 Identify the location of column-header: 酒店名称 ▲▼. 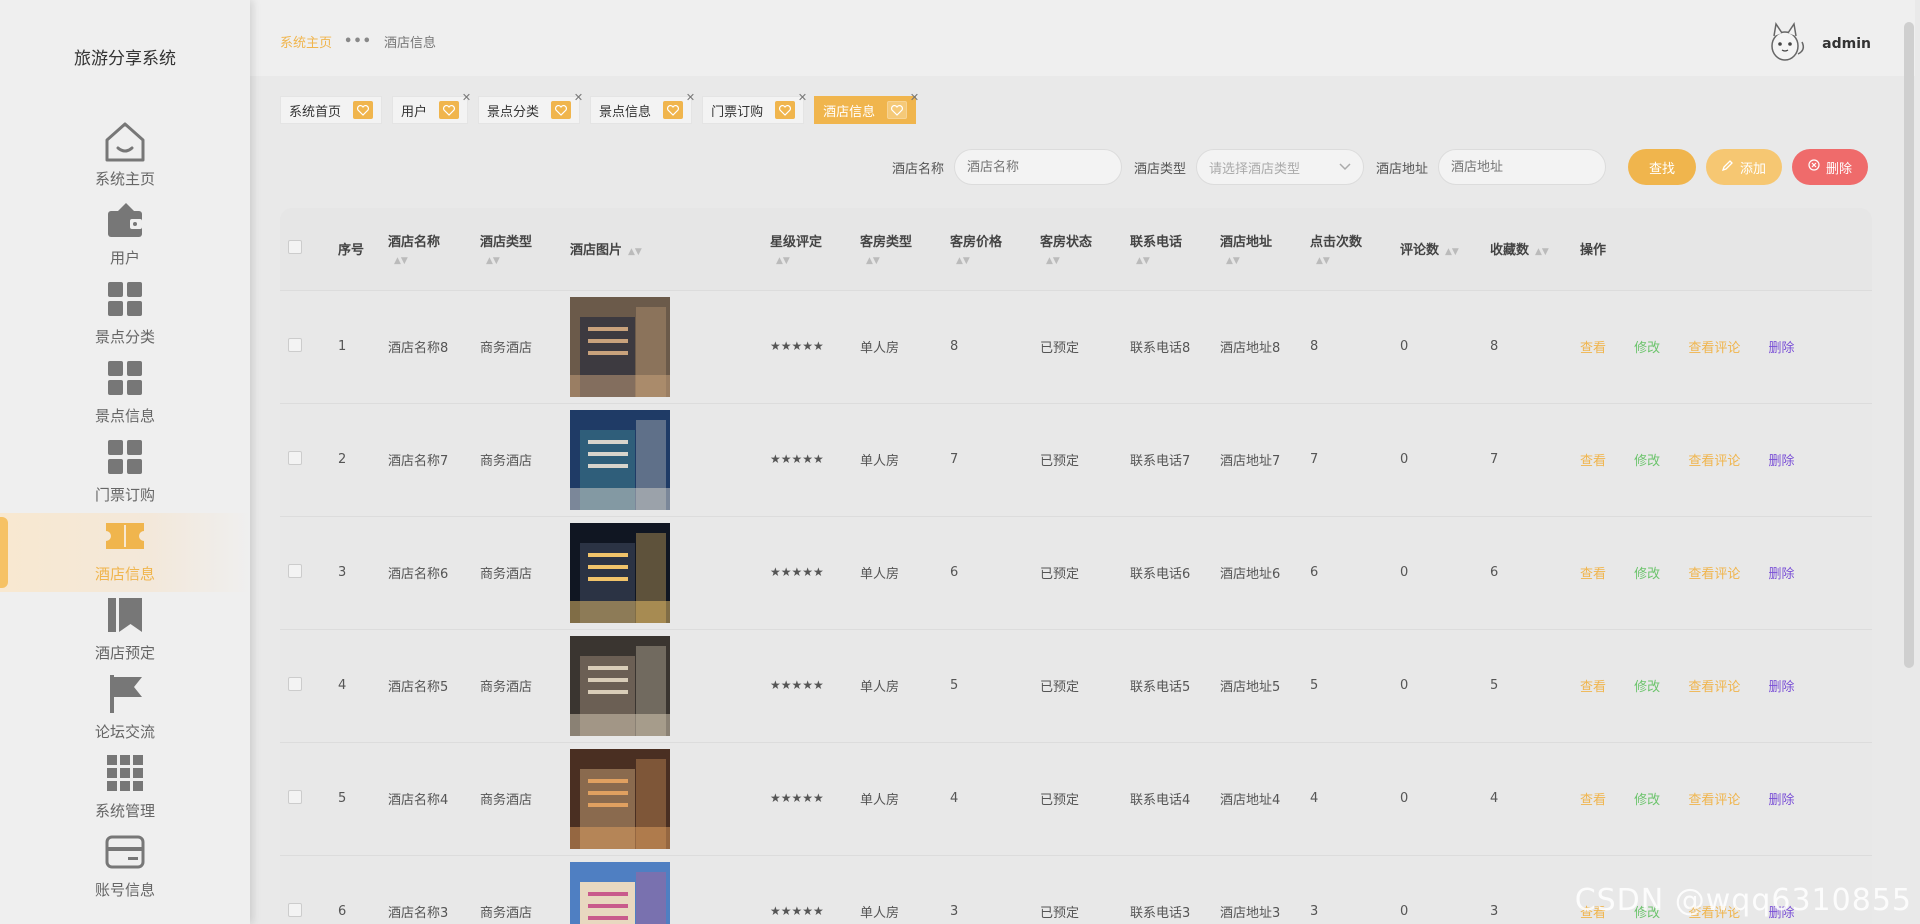
(426, 249).